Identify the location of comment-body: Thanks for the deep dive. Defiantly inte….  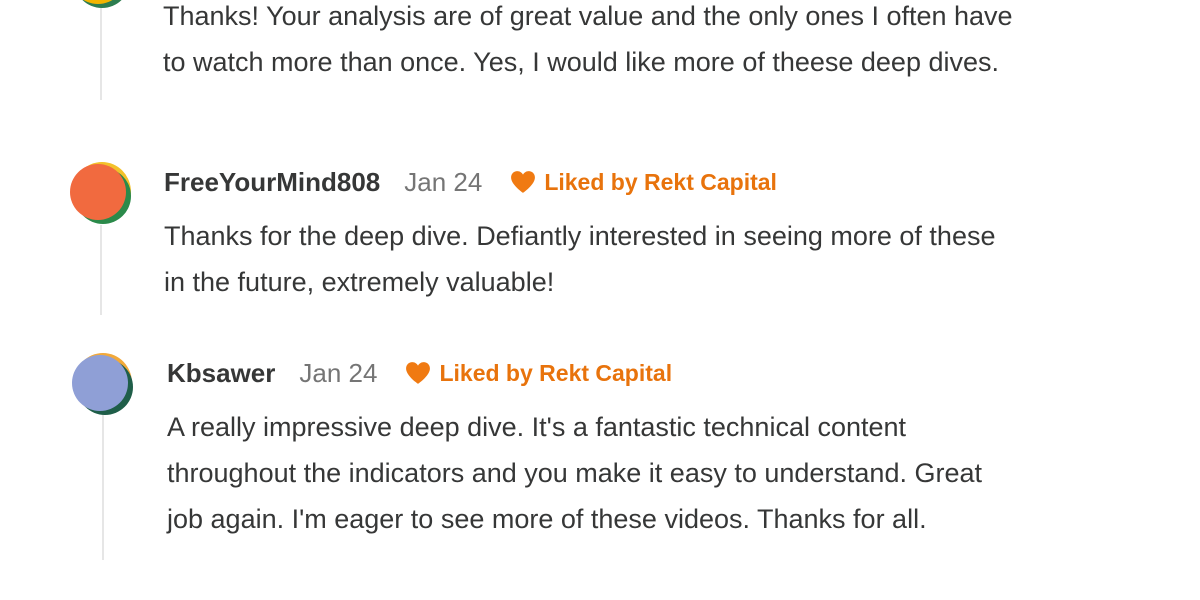
(644, 259).